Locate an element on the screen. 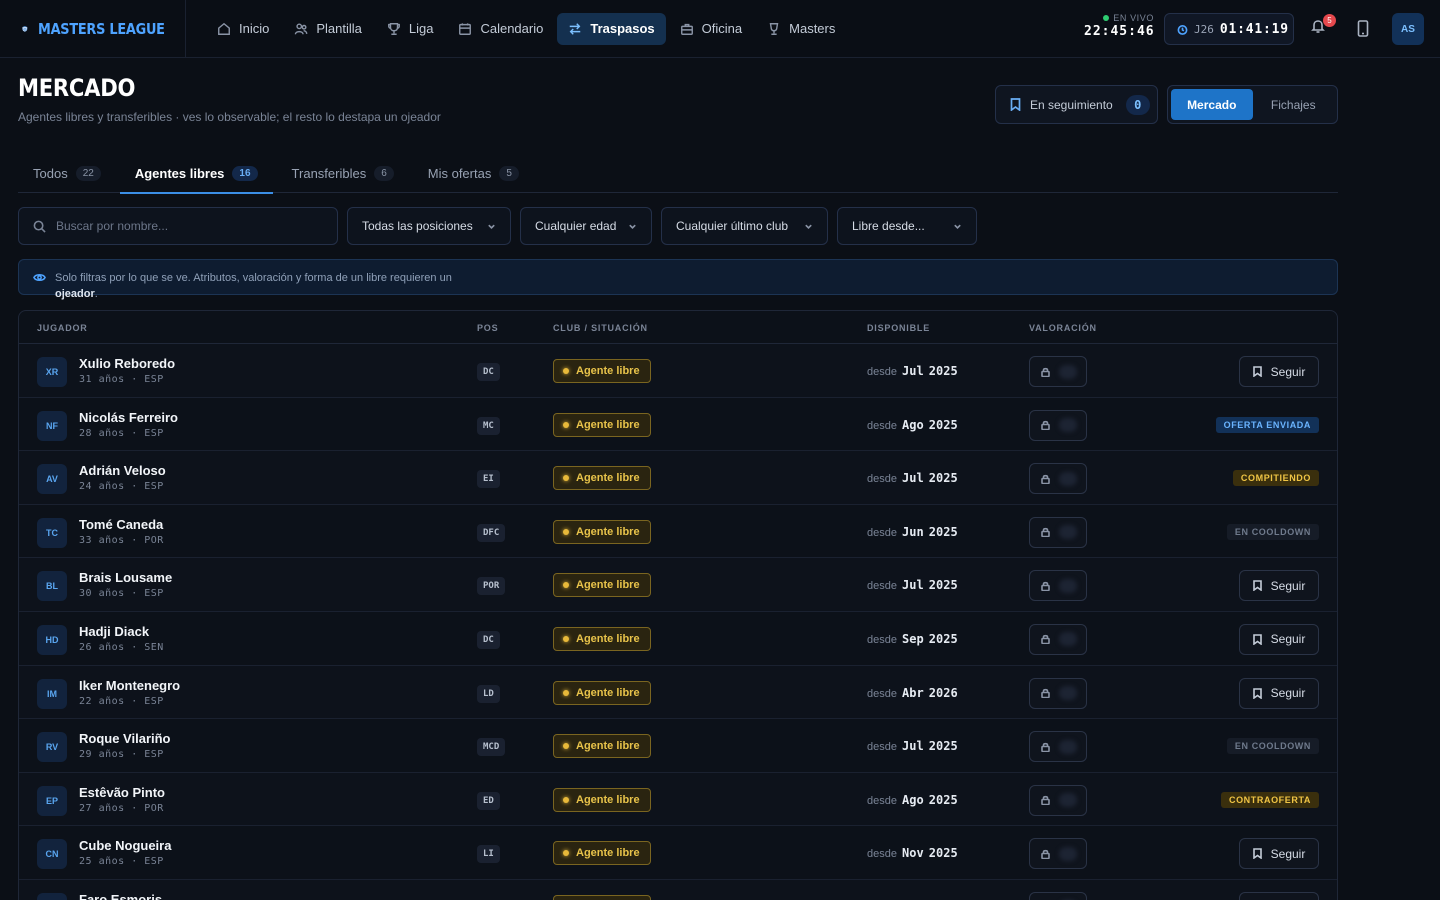  phone-button is located at coordinates (1363, 31).